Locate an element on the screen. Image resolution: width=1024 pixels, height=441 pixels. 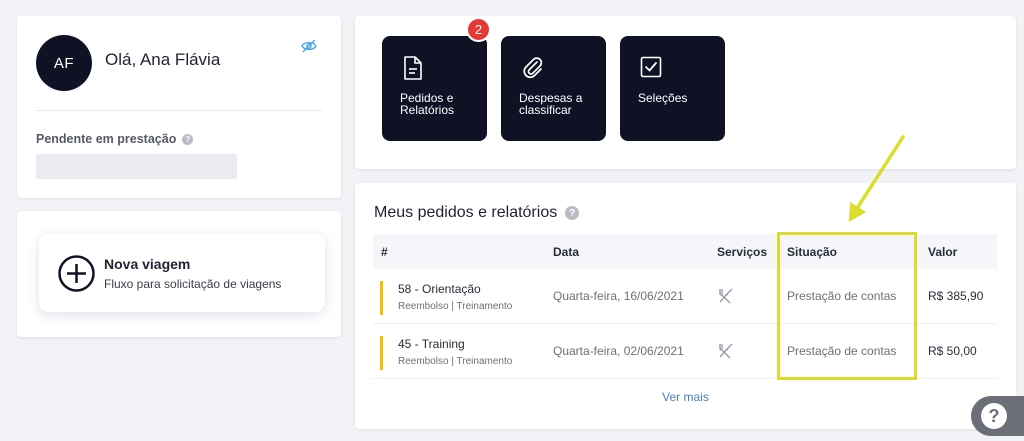
avatar: AF is located at coordinates (64, 63).